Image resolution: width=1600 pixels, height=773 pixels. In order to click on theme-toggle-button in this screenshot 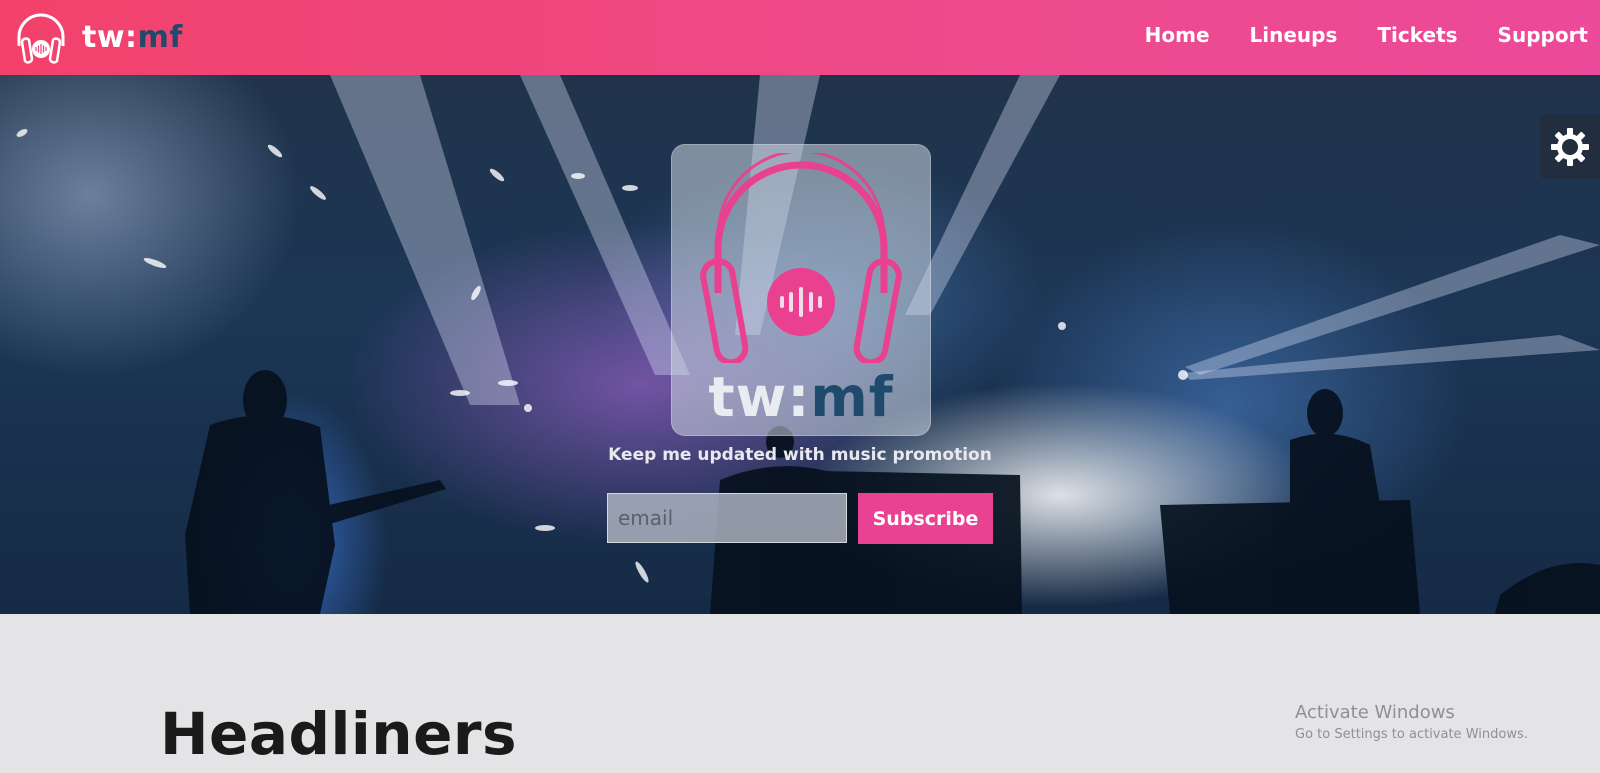, I will do `click(1570, 147)`.